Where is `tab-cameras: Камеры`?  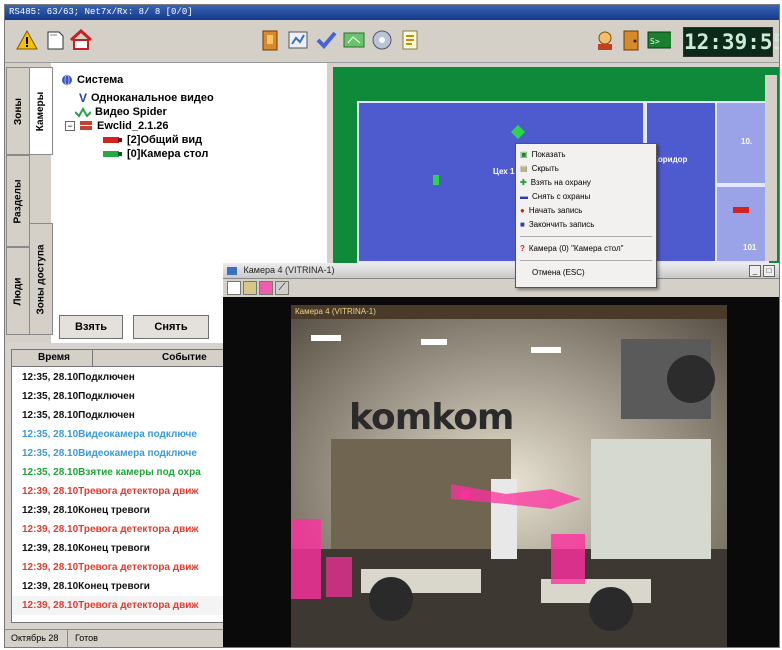 tab-cameras: Камеры is located at coordinates (41, 111).